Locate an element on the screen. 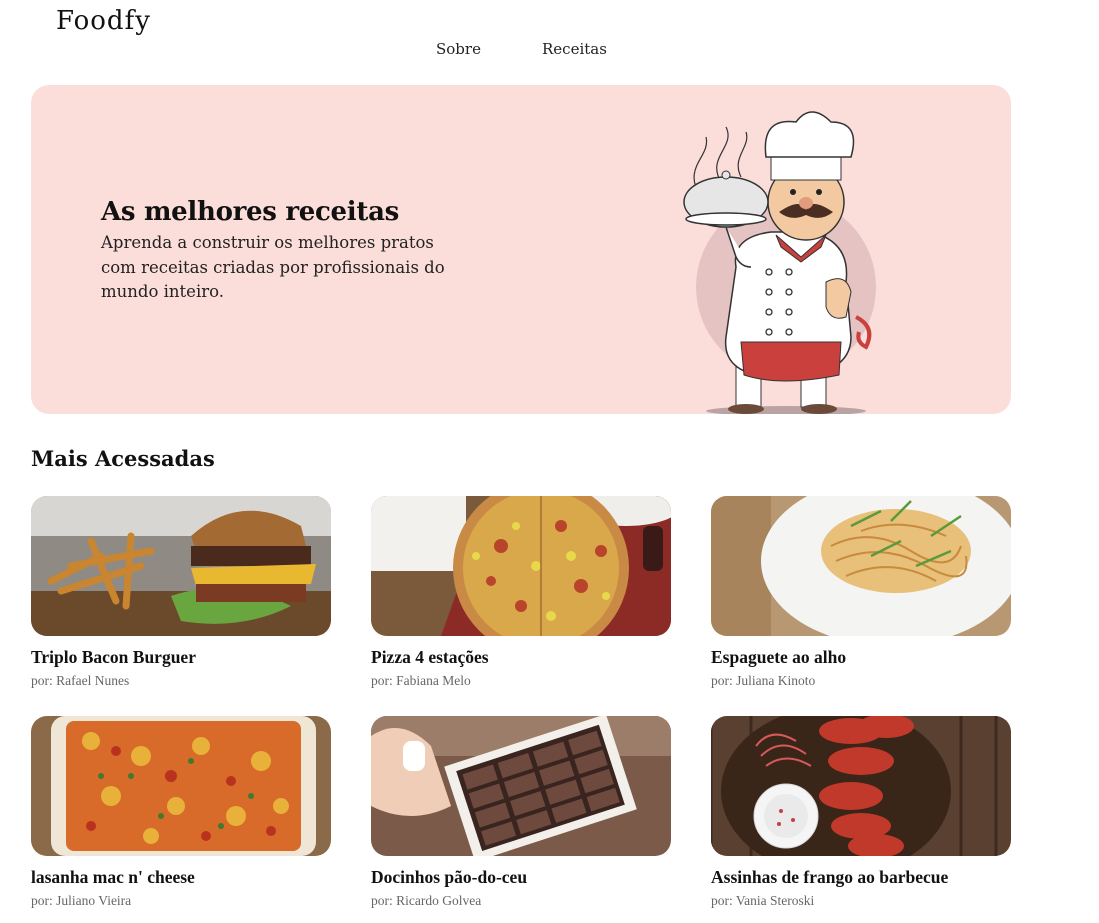 The height and width of the screenshot is (923, 1099). recipe-image-lasanha is located at coordinates (181, 786).